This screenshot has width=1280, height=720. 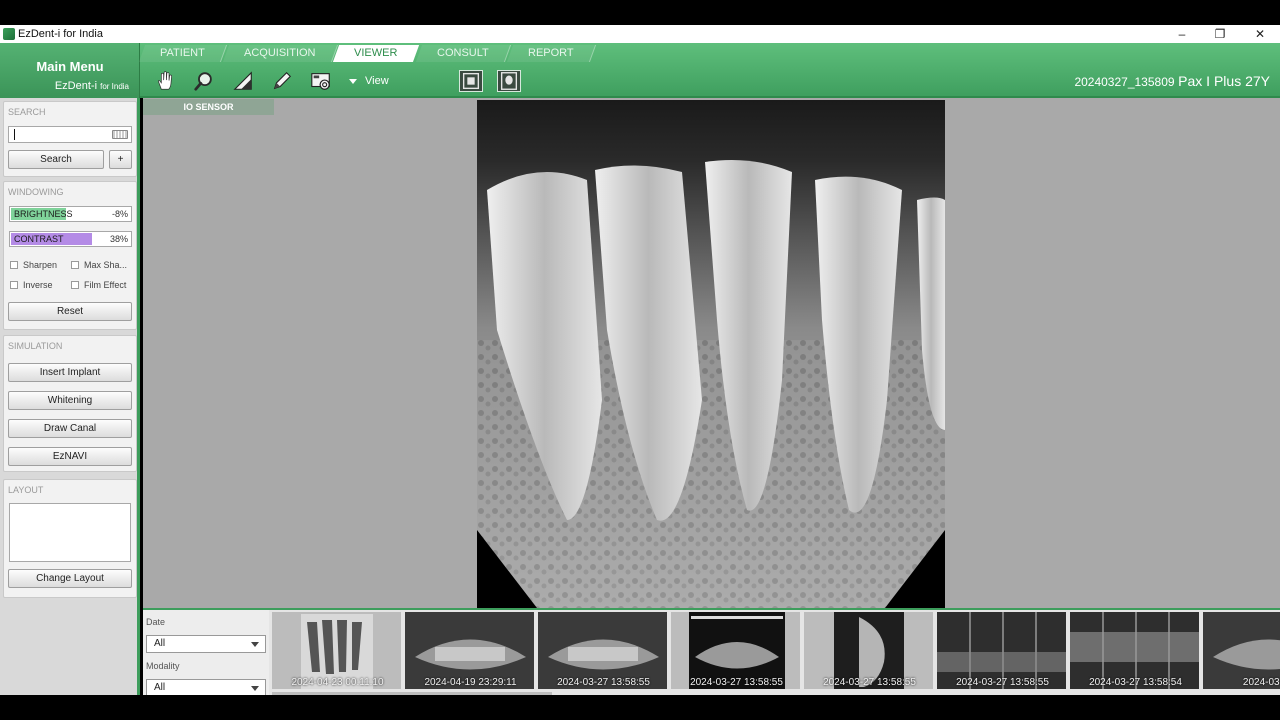 I want to click on thumbnail-timestamp: 2024-03-27, so click(x=1261, y=682).